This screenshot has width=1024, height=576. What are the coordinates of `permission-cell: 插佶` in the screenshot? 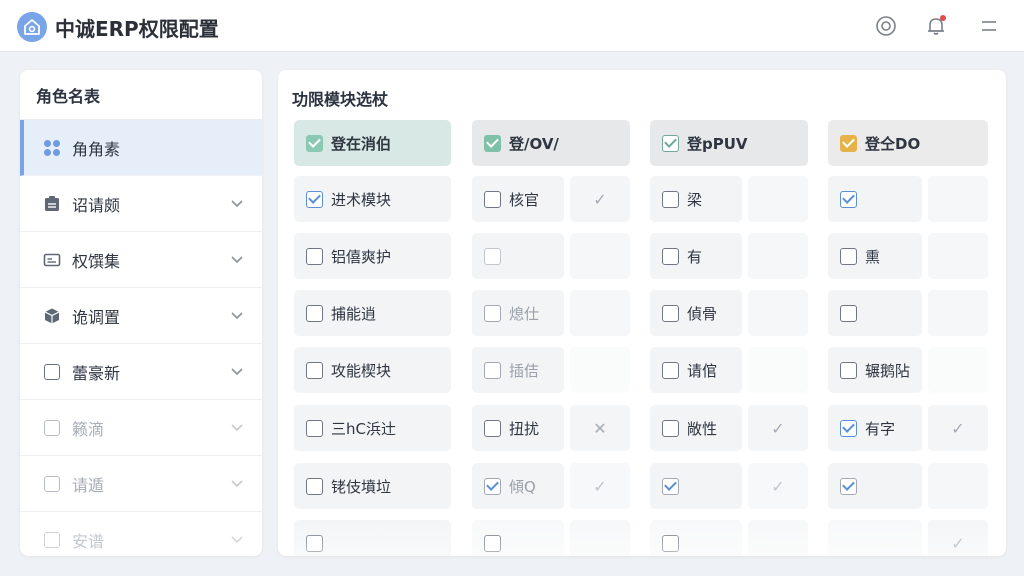 It's located at (518, 370).